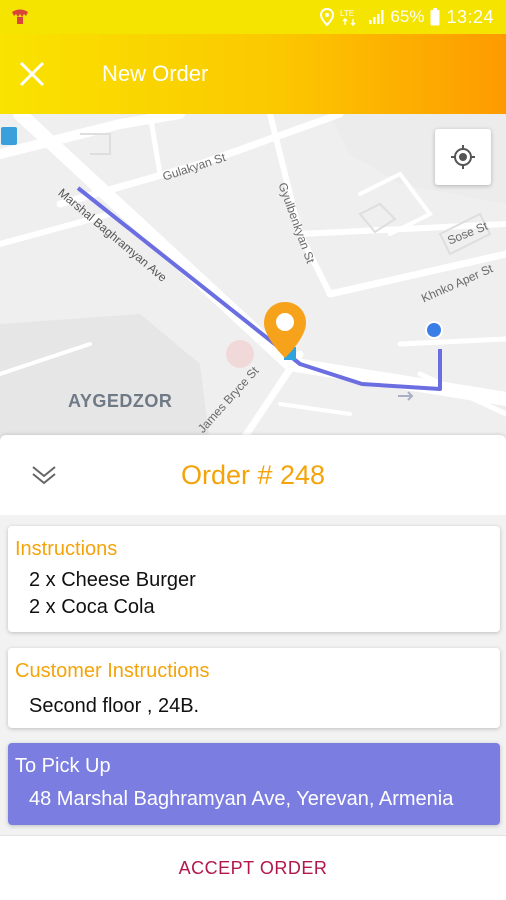 The image size is (506, 900). I want to click on map-area-label: AYGEDZOR, so click(120, 401).